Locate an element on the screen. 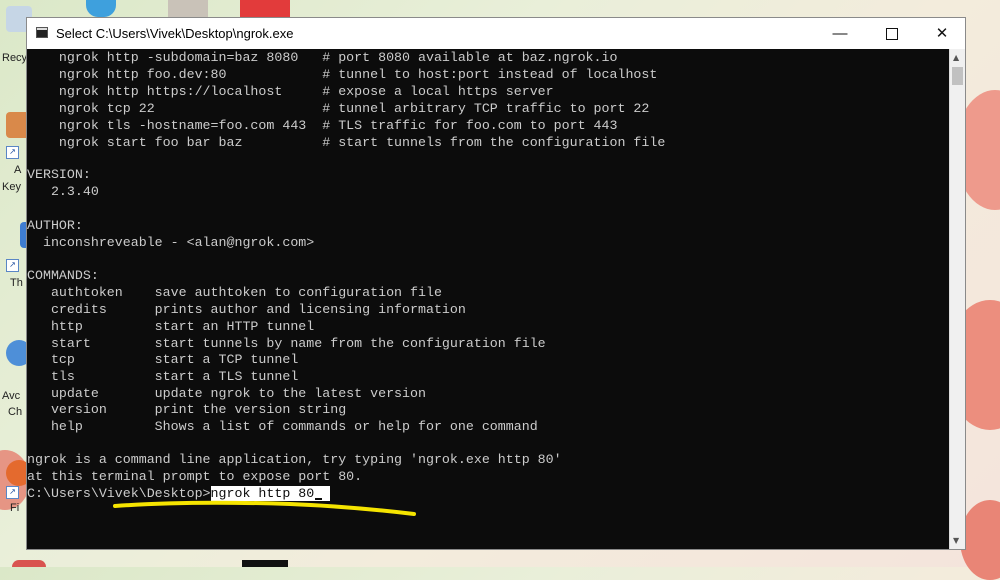  console-line: VERSION: is located at coordinates (59, 174).